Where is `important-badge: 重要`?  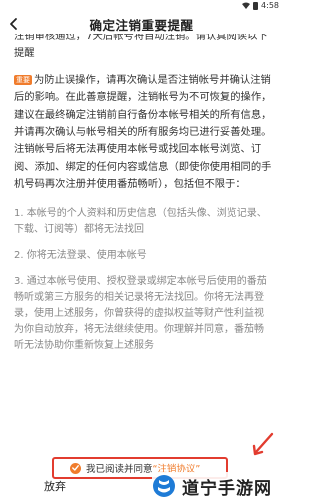 important-badge: 重要 is located at coordinates (23, 79).